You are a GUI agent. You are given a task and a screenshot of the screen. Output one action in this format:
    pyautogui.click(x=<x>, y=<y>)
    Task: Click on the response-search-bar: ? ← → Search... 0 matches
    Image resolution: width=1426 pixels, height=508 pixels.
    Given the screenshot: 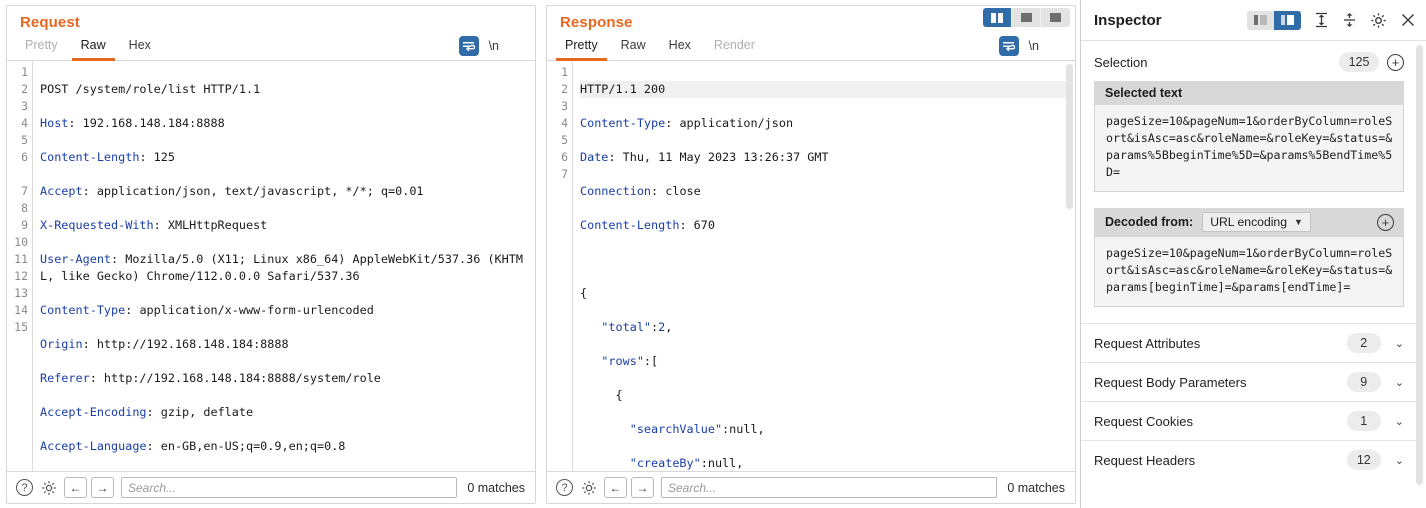 What is the action you would take?
    pyautogui.click(x=811, y=487)
    